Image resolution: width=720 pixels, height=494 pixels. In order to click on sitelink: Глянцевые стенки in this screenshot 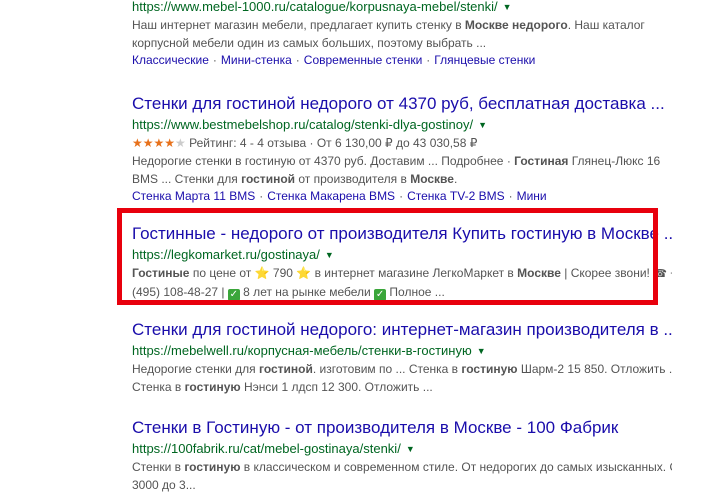, I will do `click(484, 60)`.